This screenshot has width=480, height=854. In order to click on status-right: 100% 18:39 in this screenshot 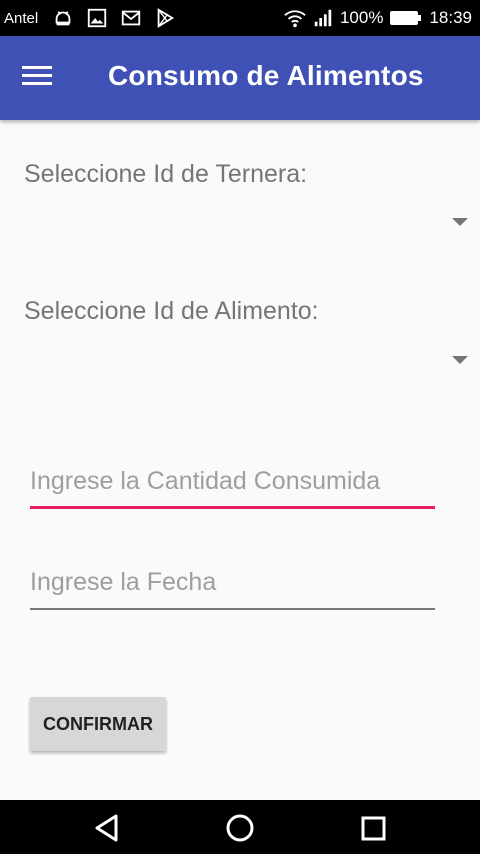, I will do `click(378, 18)`.